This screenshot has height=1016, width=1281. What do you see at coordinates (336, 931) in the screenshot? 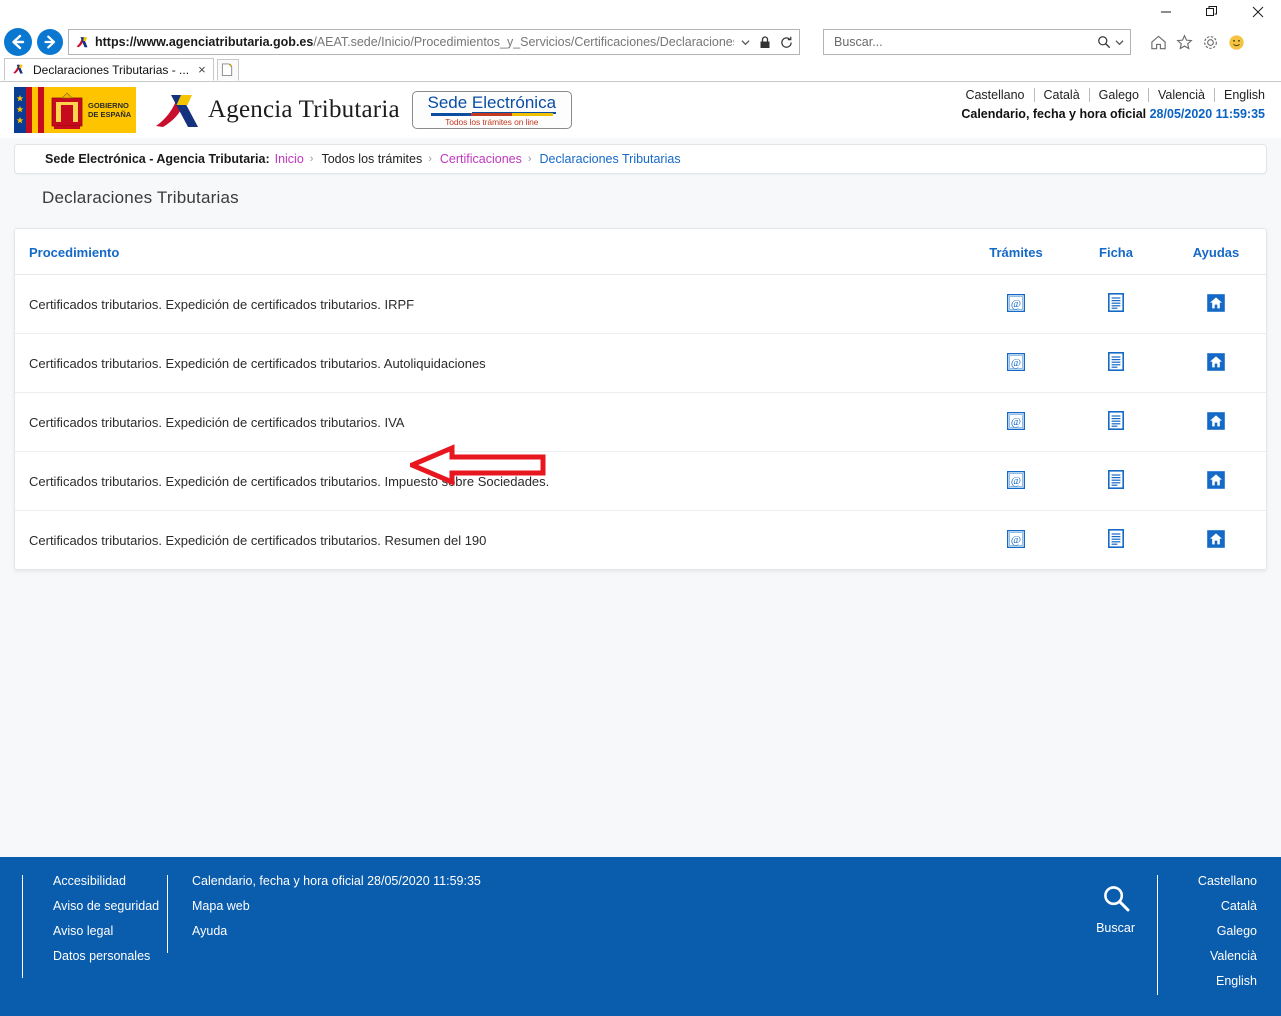
I see `footer-link-ayuda: Ayuda` at bounding box center [336, 931].